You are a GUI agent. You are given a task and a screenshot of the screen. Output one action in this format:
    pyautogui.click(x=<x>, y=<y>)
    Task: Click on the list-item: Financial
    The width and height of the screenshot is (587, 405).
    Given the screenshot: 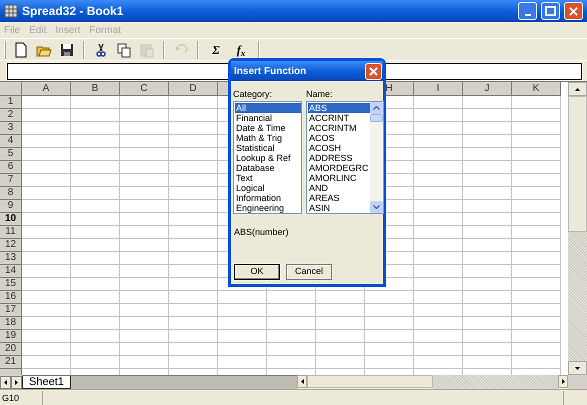 What is the action you would take?
    pyautogui.click(x=268, y=118)
    